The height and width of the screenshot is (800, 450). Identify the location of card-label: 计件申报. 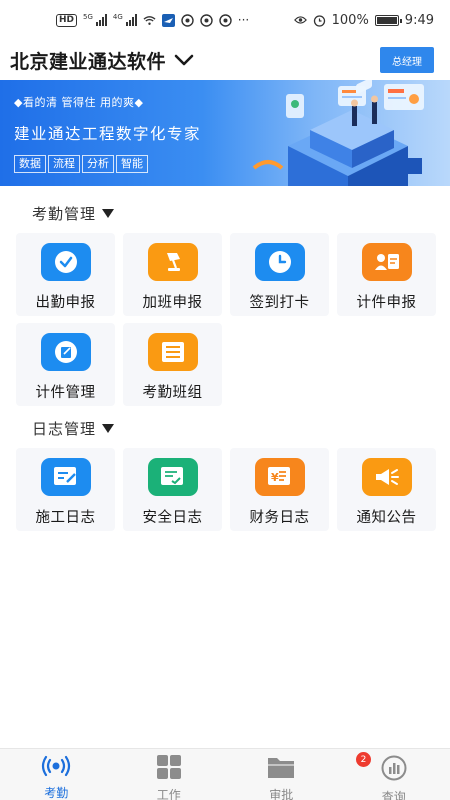
(386, 303).